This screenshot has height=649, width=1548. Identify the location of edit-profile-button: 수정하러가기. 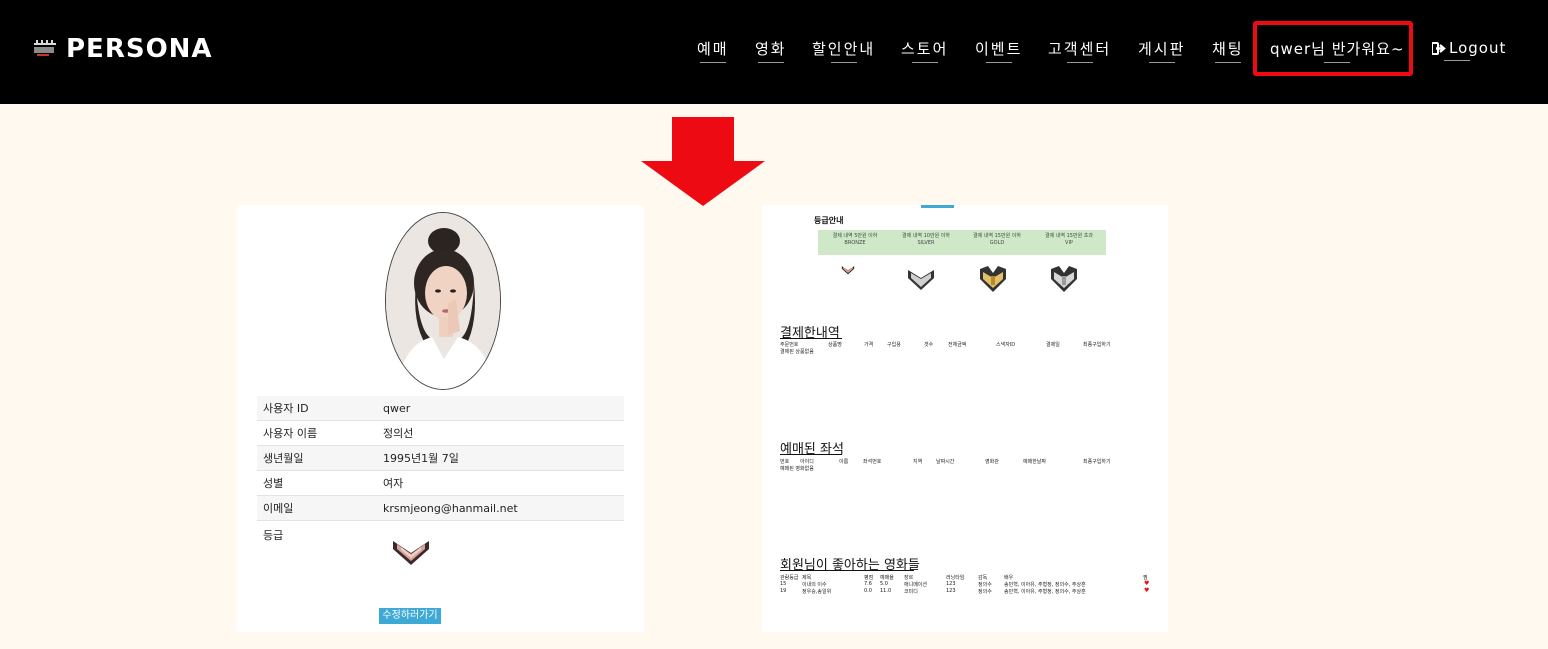
(410, 616).